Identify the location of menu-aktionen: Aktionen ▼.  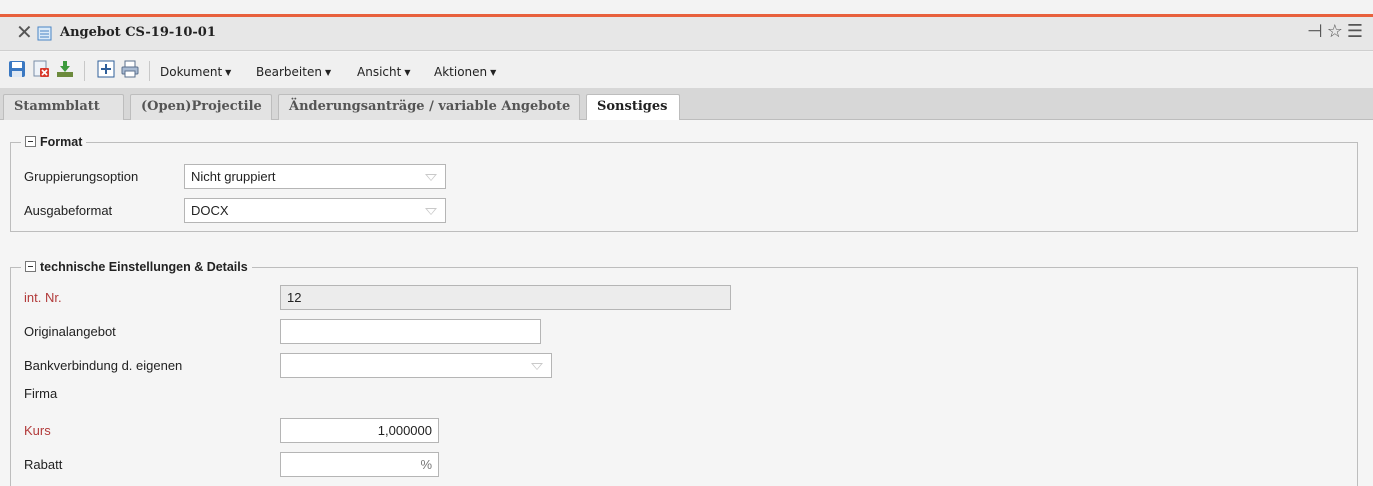
(465, 72).